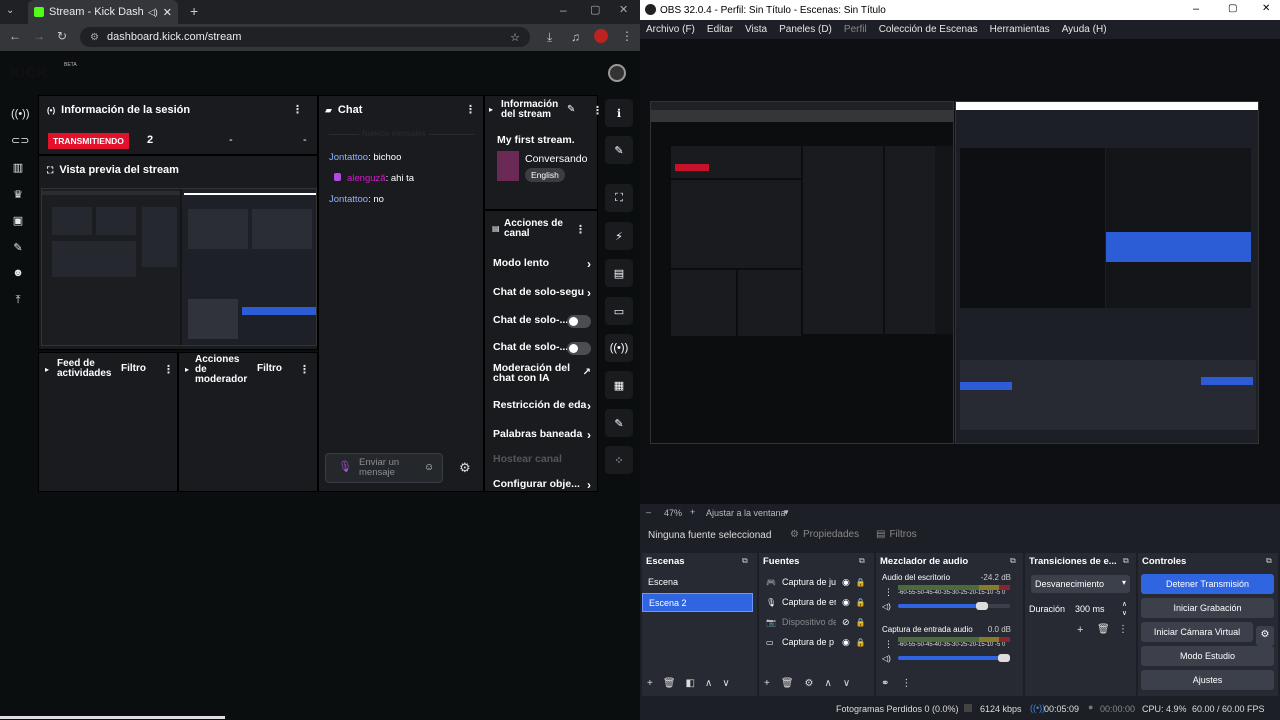  Describe the element at coordinates (1265, 636) in the screenshot. I see `virtual-cam-settings-icon: ⚙` at that location.